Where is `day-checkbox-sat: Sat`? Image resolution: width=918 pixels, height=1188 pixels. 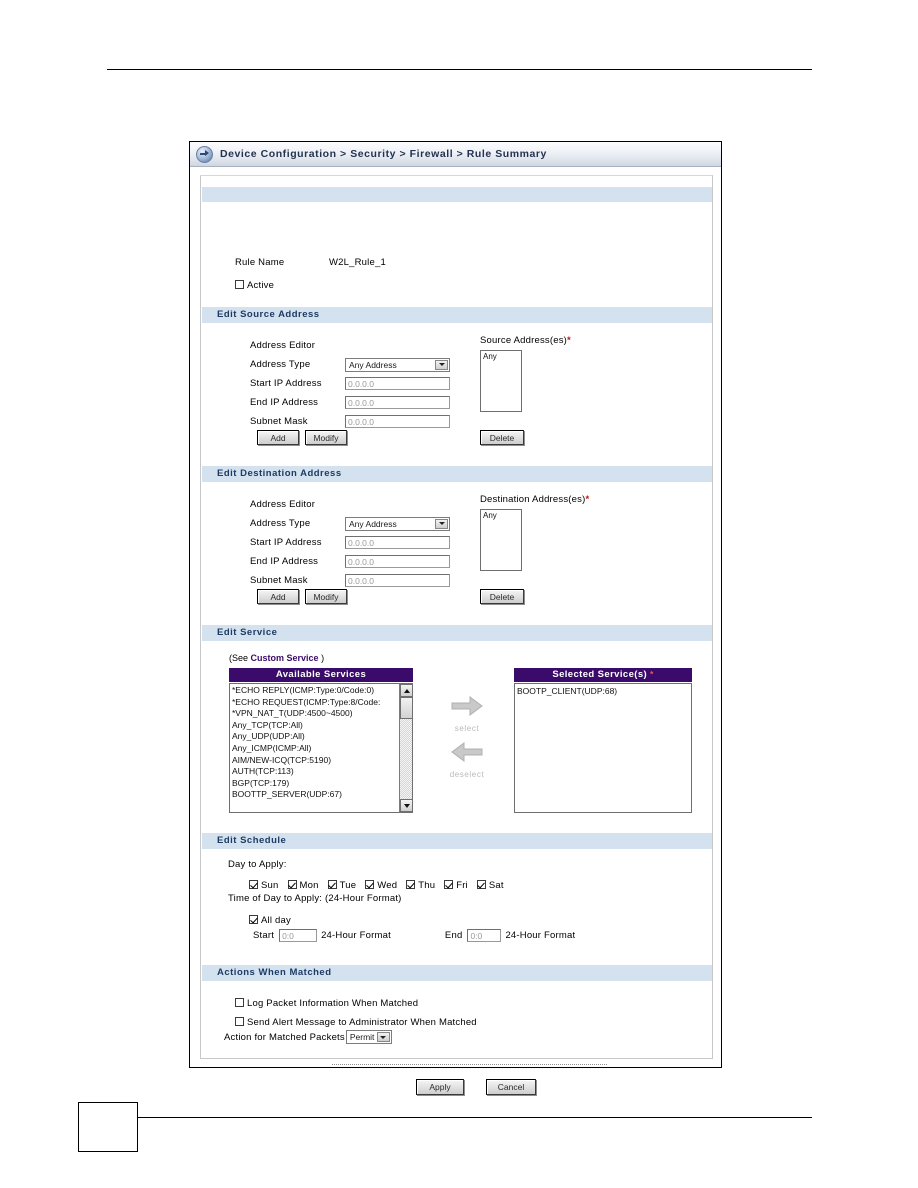
day-checkbox-sat: Sat is located at coordinates (490, 883).